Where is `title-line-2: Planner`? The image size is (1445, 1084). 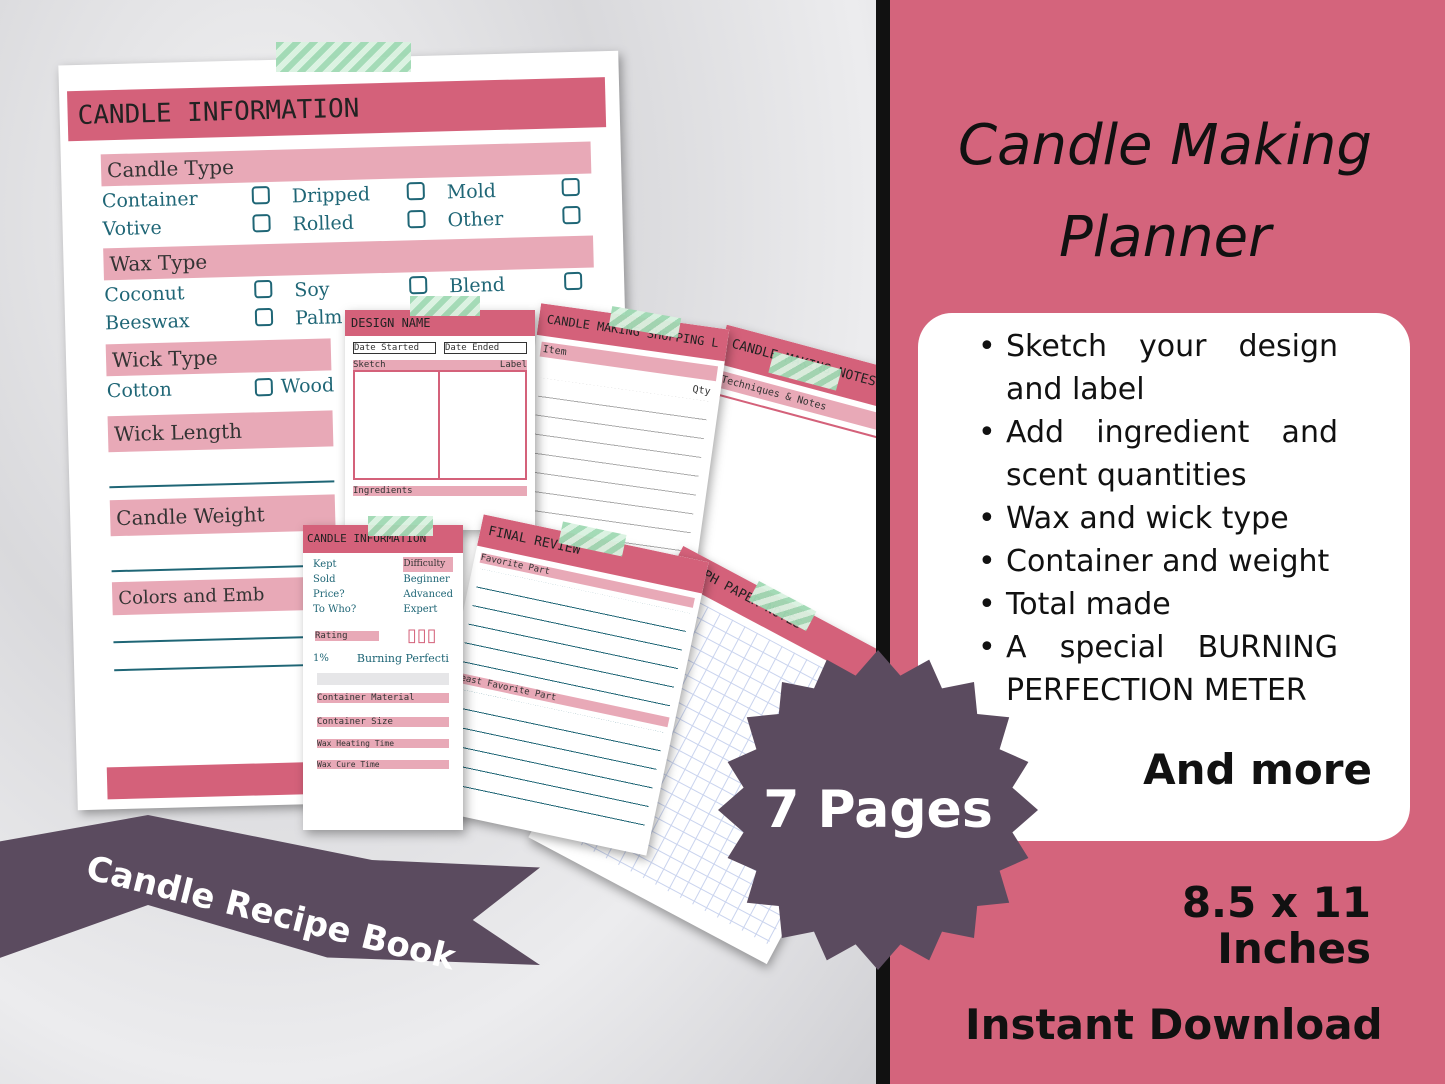 title-line-2: Planner is located at coordinates (1165, 237).